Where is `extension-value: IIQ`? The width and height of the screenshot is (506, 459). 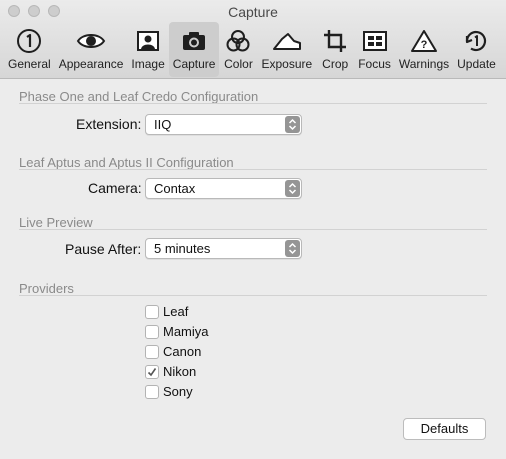 extension-value: IIQ is located at coordinates (163, 124).